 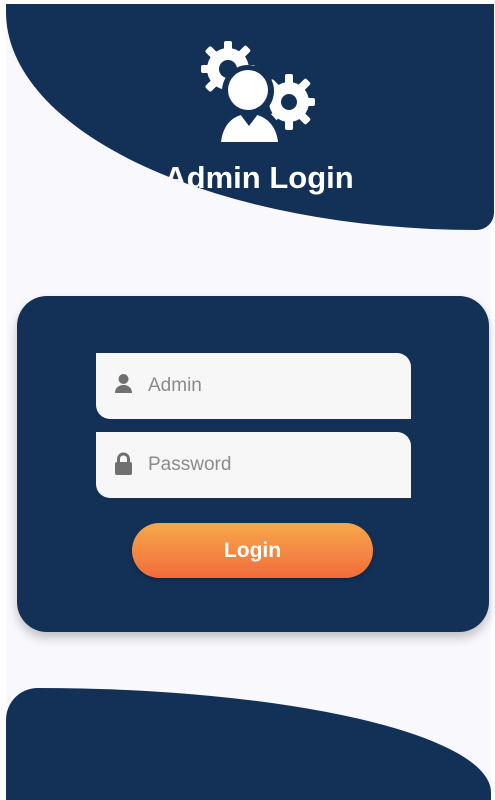 I want to click on username-field-container, so click(x=253, y=386).